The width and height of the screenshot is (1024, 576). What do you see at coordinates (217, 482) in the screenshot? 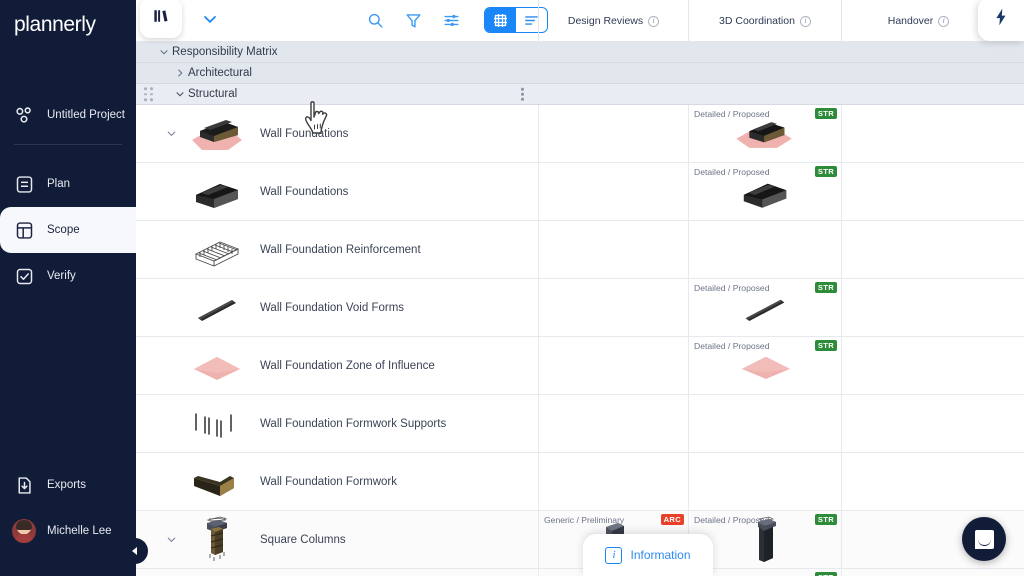
I see `formwork-panel-thumb` at bounding box center [217, 482].